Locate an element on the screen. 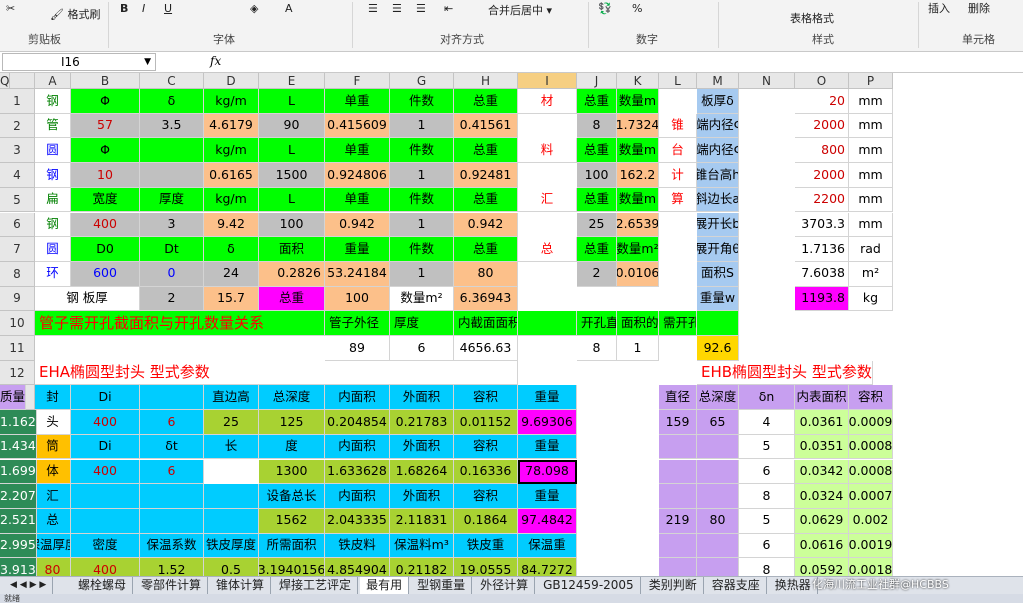 Image resolution: width=1023 pixels, height=603 pixels. column-header: P is located at coordinates (871, 81).